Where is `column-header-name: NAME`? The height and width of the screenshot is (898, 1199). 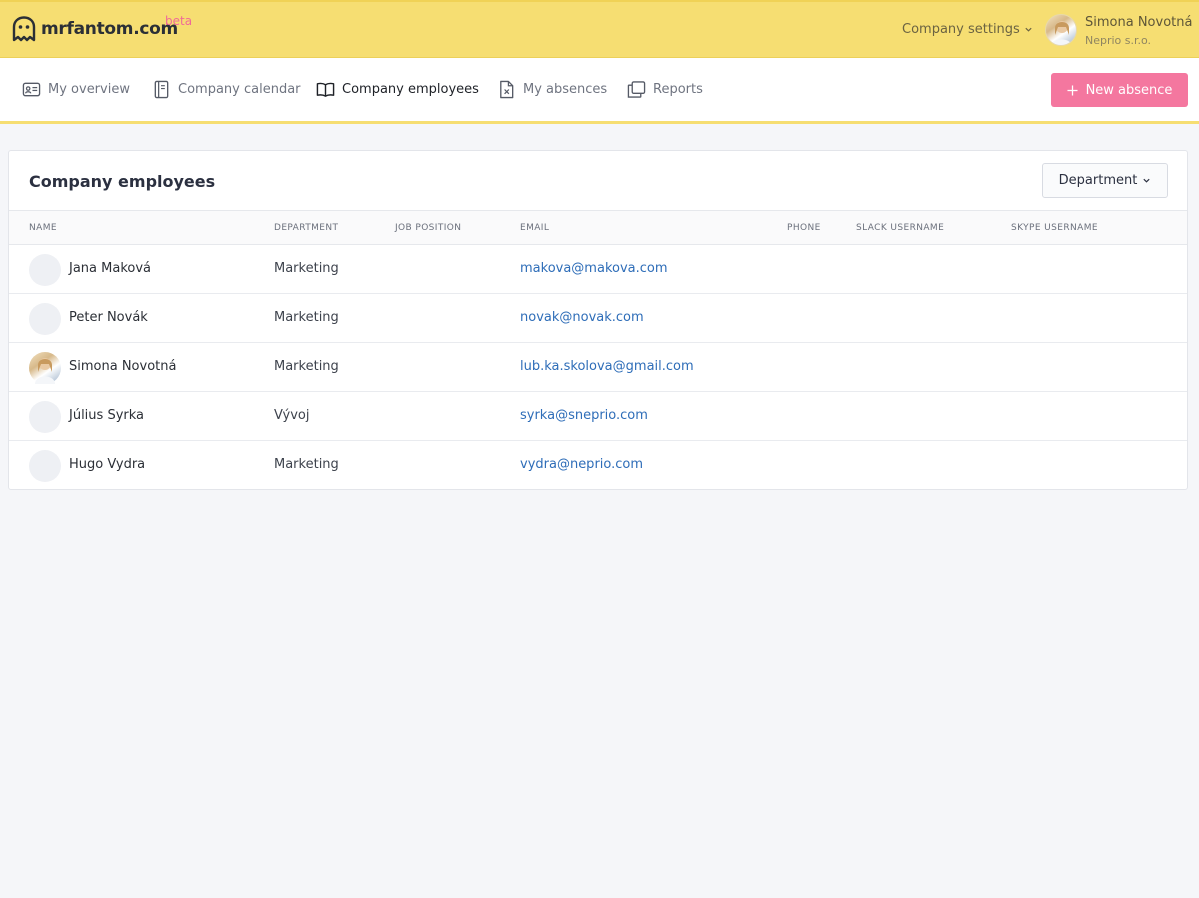 column-header-name: NAME is located at coordinates (43, 228).